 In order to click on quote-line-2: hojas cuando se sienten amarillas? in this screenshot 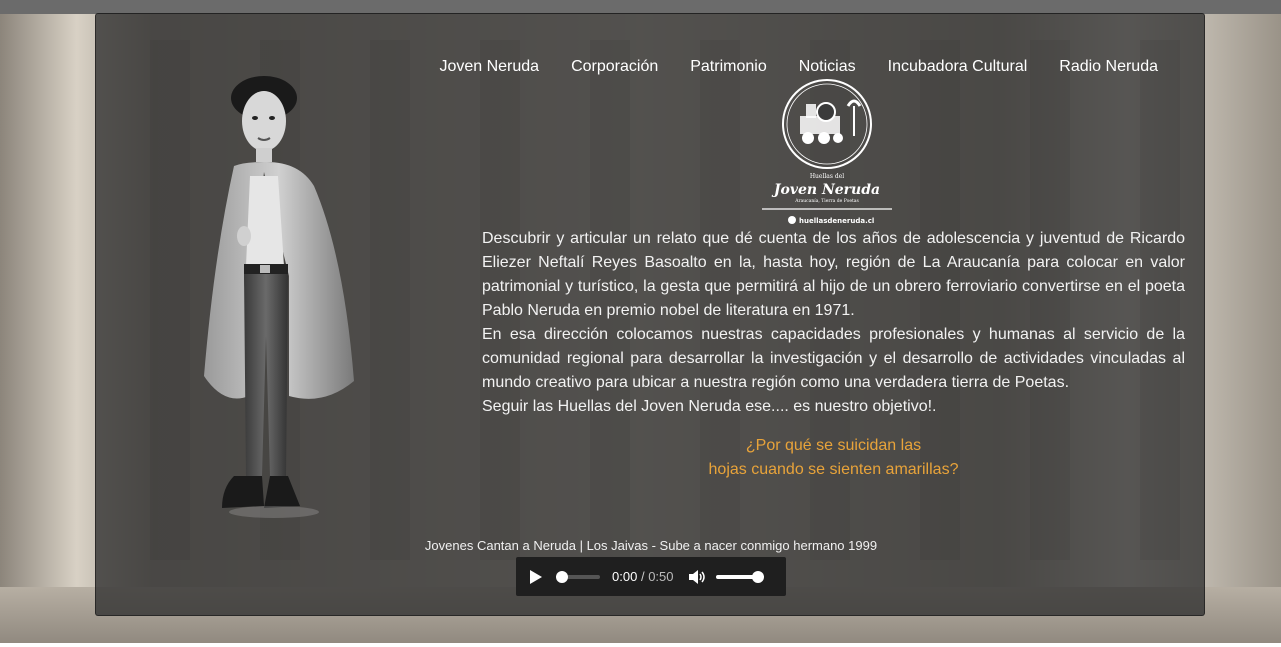, I will do `click(833, 469)`.